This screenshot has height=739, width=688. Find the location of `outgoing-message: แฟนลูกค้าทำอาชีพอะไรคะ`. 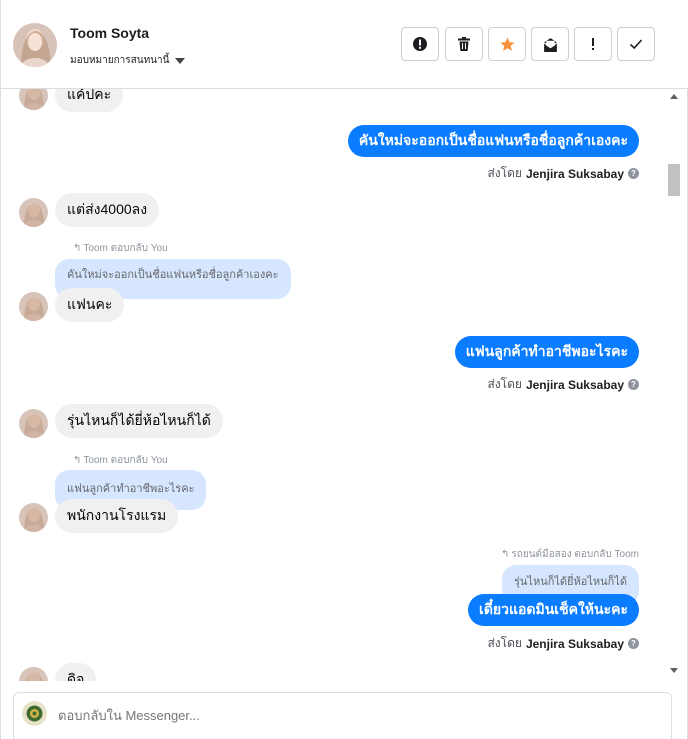

outgoing-message: แฟนลูกค้าทำอาชีพอะไรคะ is located at coordinates (546, 352).